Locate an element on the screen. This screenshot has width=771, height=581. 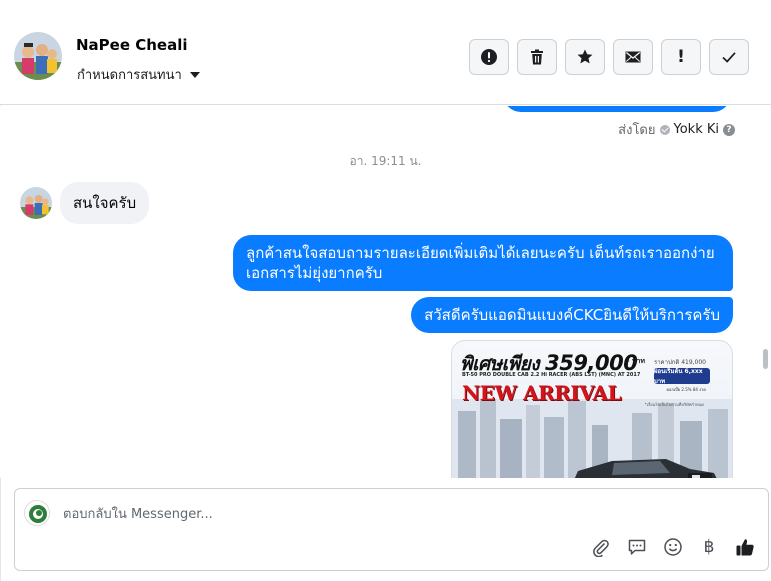
promo-installment: ดอกเบี้ย 2.5% 84 งวด is located at coordinates (686, 389).